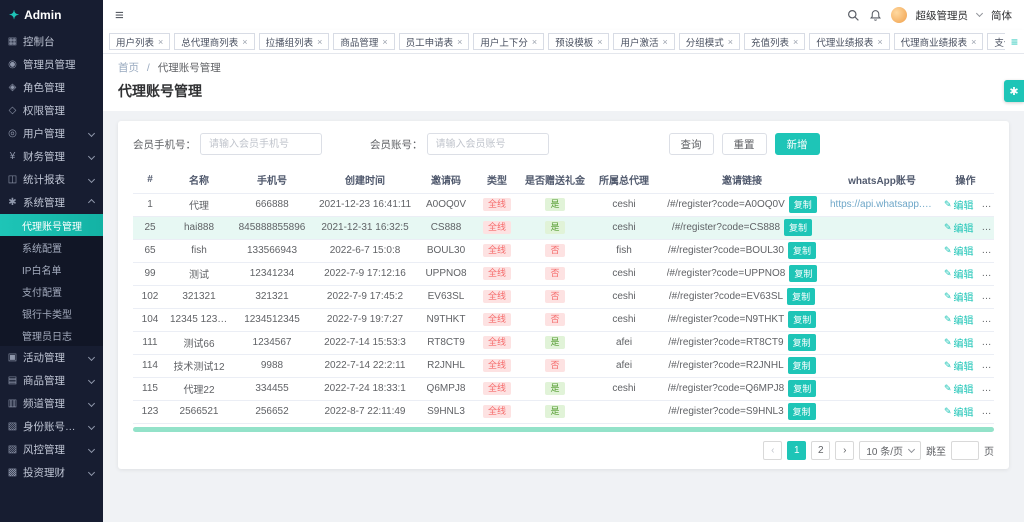 The width and height of the screenshot is (1024, 522). I want to click on sidebar-item-invest: ▩ 投资理财, so click(51, 472).